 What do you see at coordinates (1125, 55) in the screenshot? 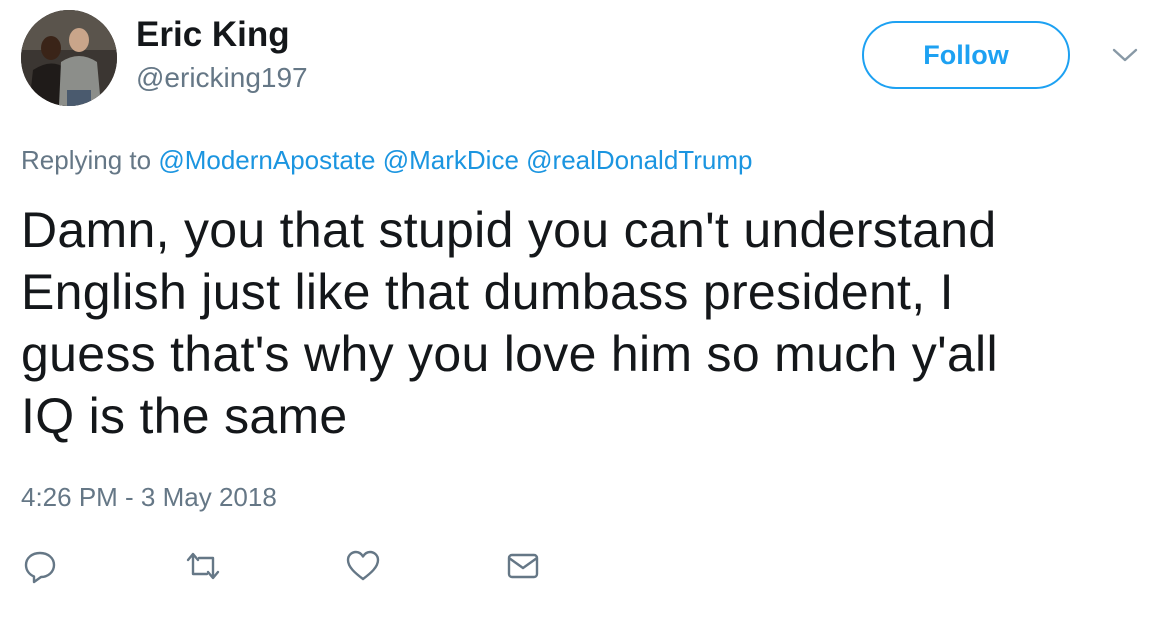
I see `chevron-down-icon` at bounding box center [1125, 55].